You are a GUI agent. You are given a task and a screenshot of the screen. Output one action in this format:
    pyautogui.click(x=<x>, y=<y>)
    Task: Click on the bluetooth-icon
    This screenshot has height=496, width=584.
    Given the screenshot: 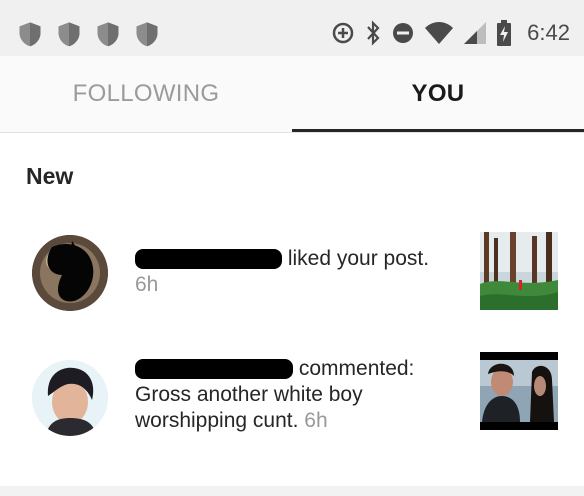 What is the action you would take?
    pyautogui.click(x=373, y=33)
    